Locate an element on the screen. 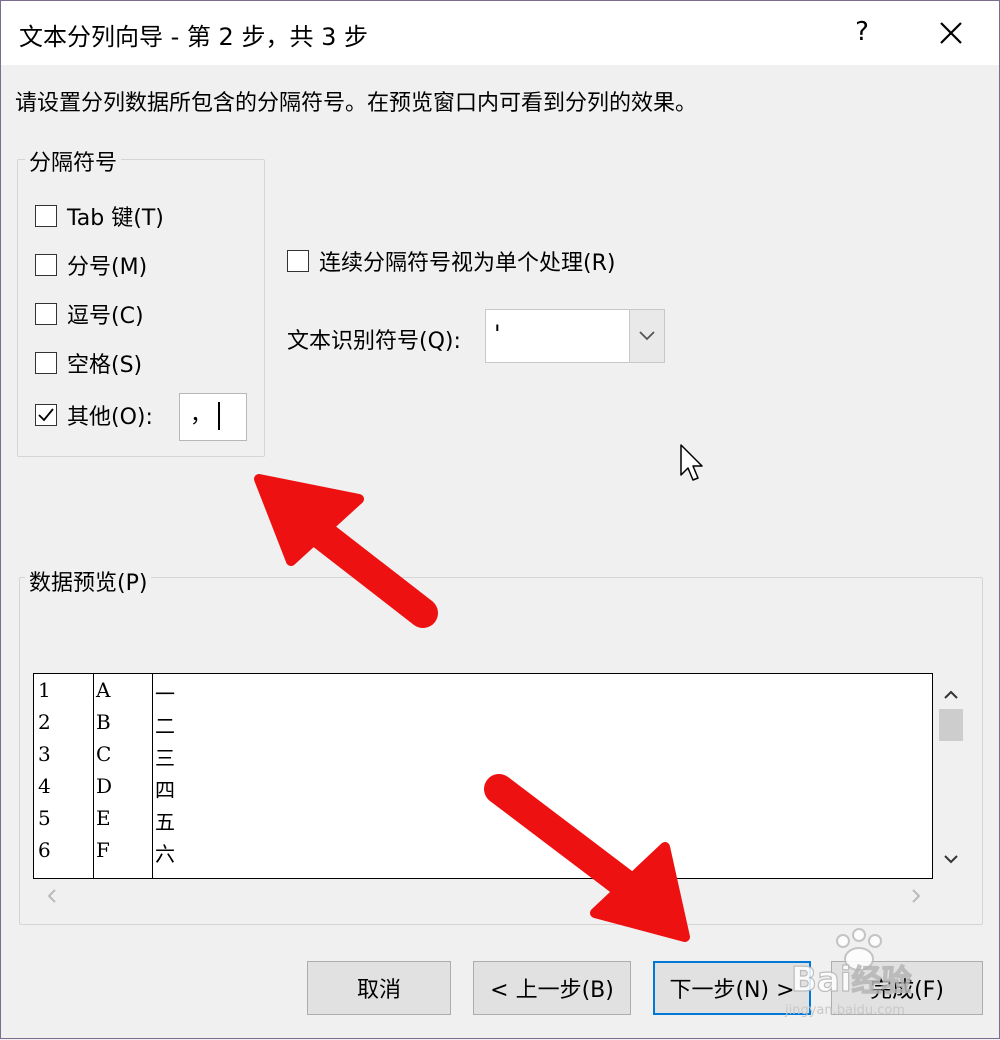 The height and width of the screenshot is (1040, 1000). watermark-url: jingyan.baidu.com is located at coordinates (845, 1010).